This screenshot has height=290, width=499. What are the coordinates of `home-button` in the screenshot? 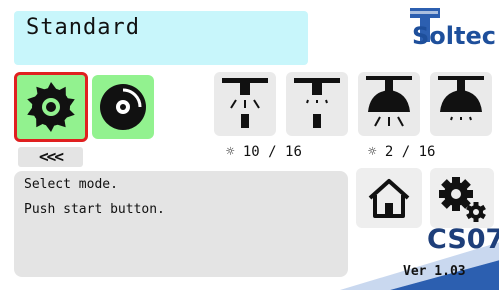 It's located at (389, 198).